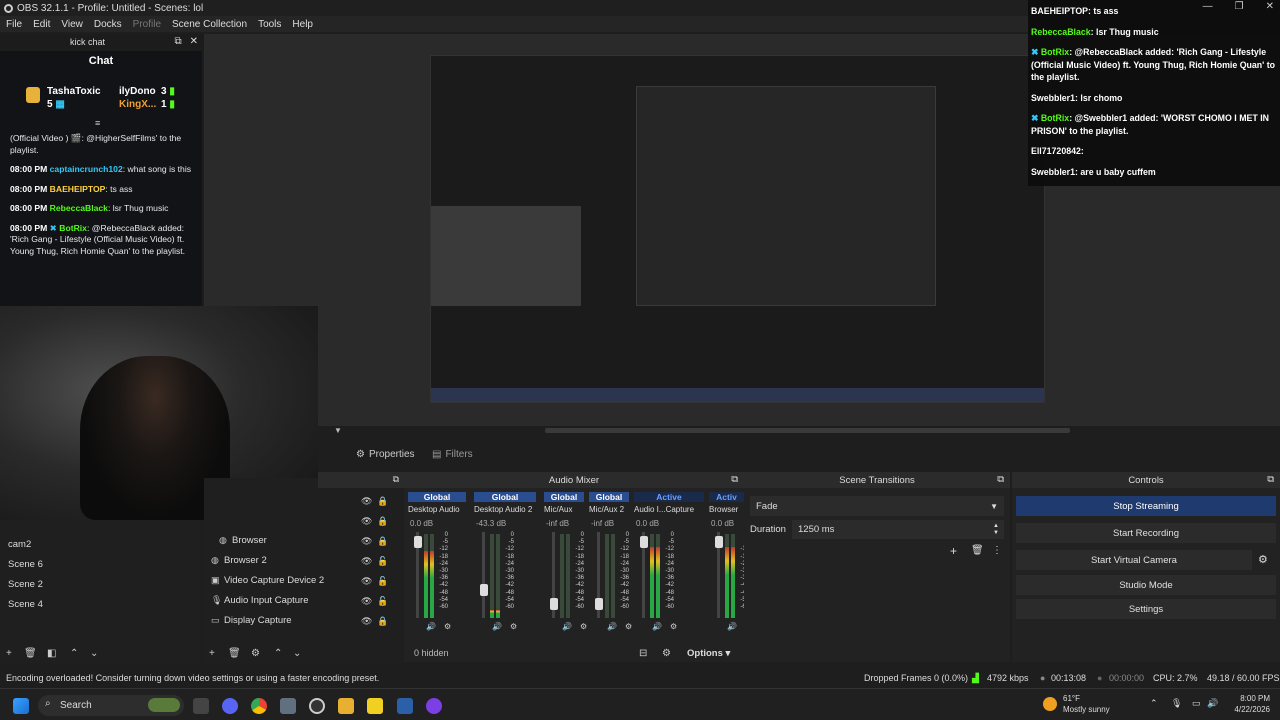 This screenshot has height=720, width=1280. I want to click on preview-scrollbar, so click(807, 430).